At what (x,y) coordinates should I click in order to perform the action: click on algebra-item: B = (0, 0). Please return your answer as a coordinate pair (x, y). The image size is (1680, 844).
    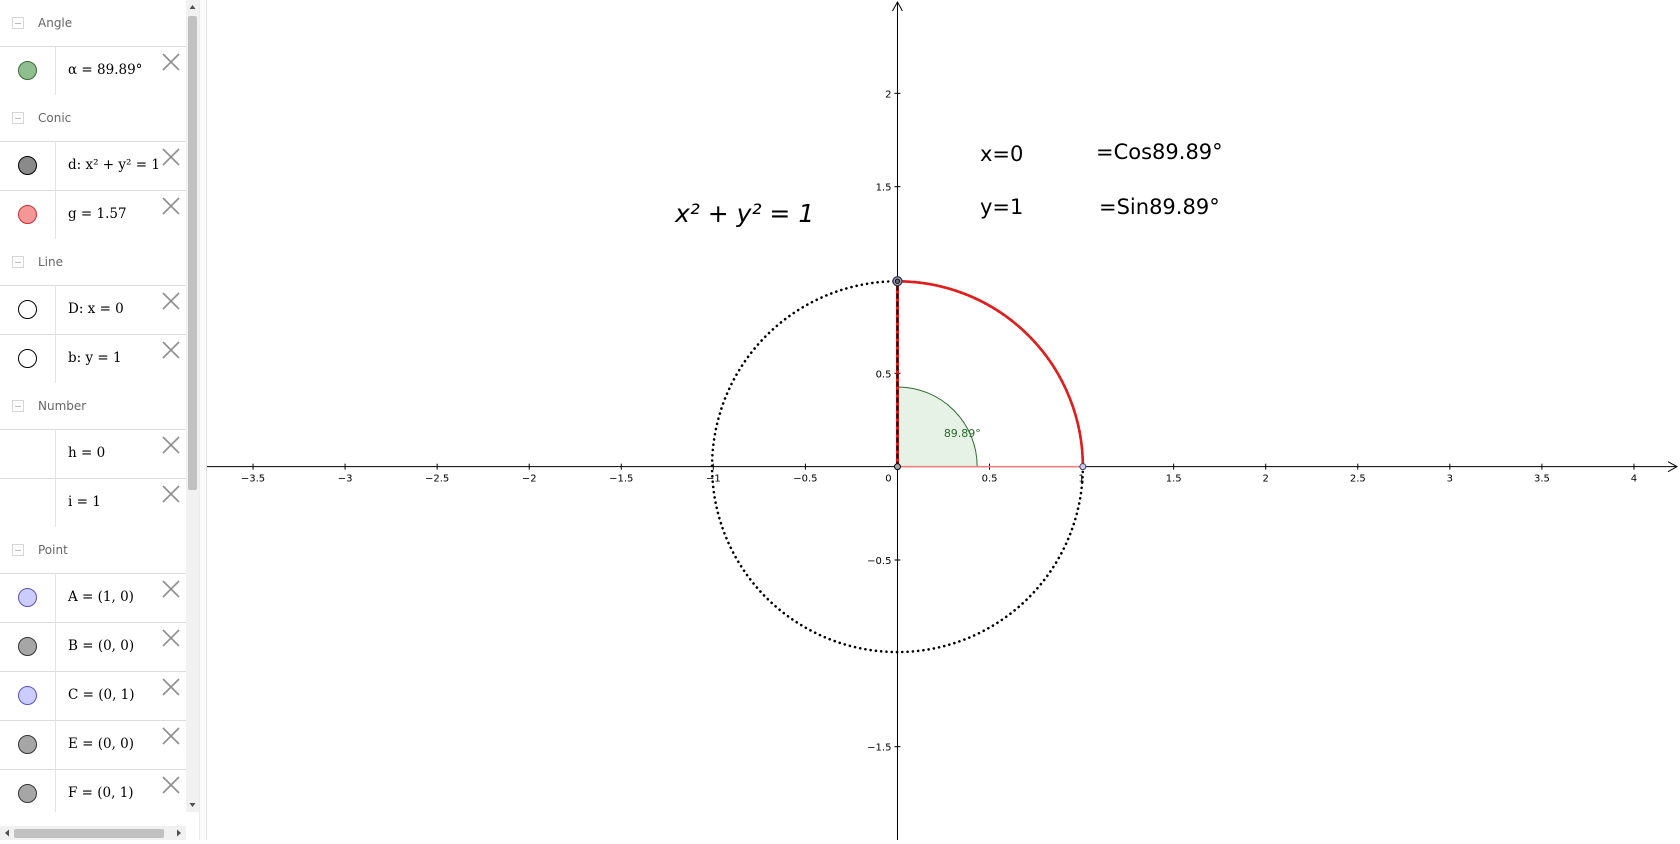
    Looking at the image, I should click on (93, 646).